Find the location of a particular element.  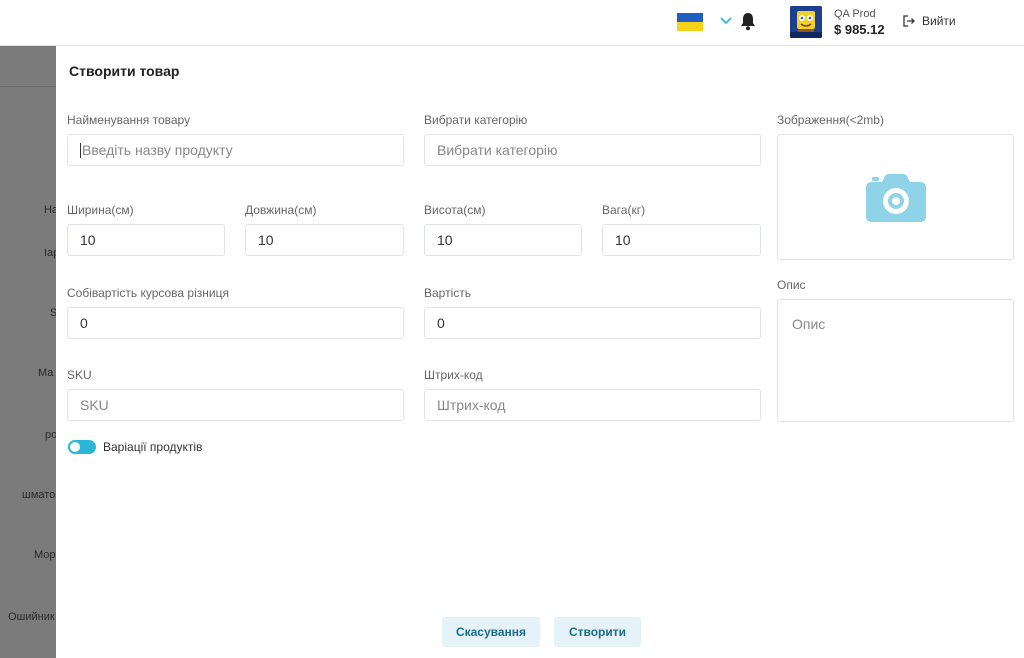

background-divider is located at coordinates (28, 86).